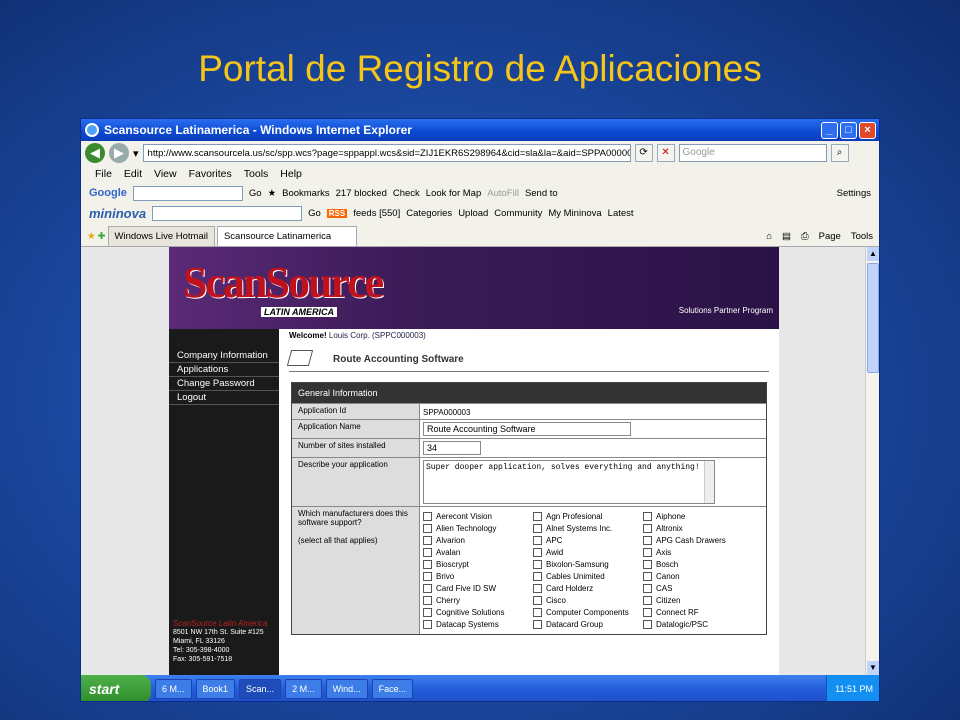  What do you see at coordinates (227, 213) in the screenshot?
I see `mininova-search-input` at bounding box center [227, 213].